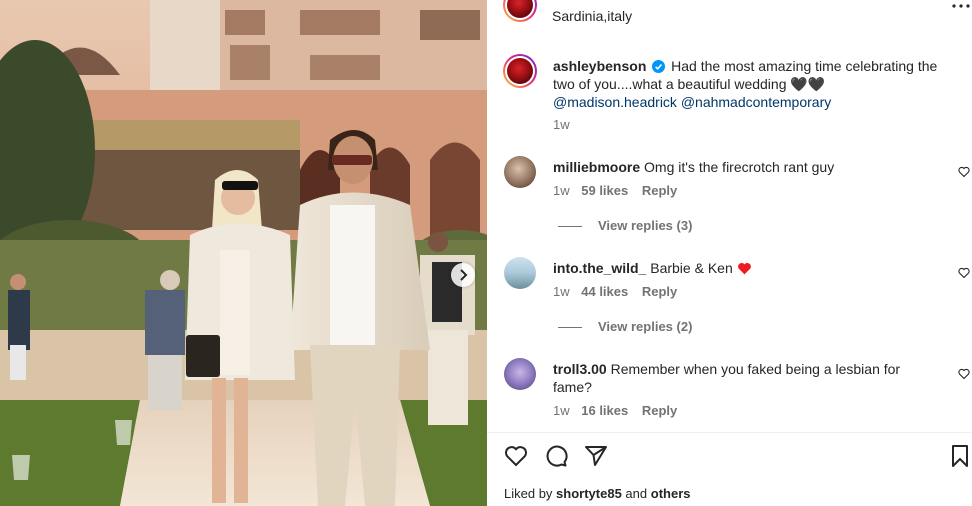 The height and width of the screenshot is (506, 972). Describe the element at coordinates (670, 84) in the screenshot. I see `caption-text-2: two of you....what a beautiful wedding` at that location.